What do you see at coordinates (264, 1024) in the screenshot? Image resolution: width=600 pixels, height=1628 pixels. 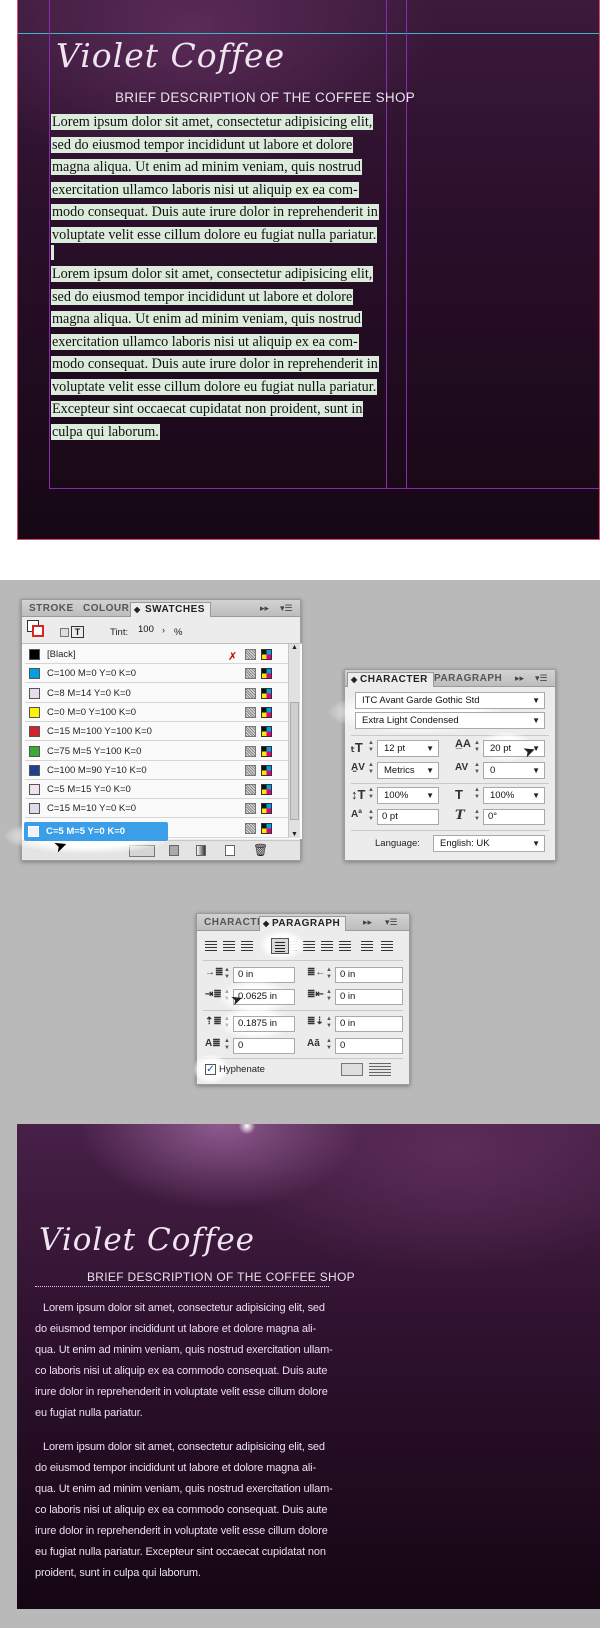 I see `space-before-input: 0.1875 in` at bounding box center [264, 1024].